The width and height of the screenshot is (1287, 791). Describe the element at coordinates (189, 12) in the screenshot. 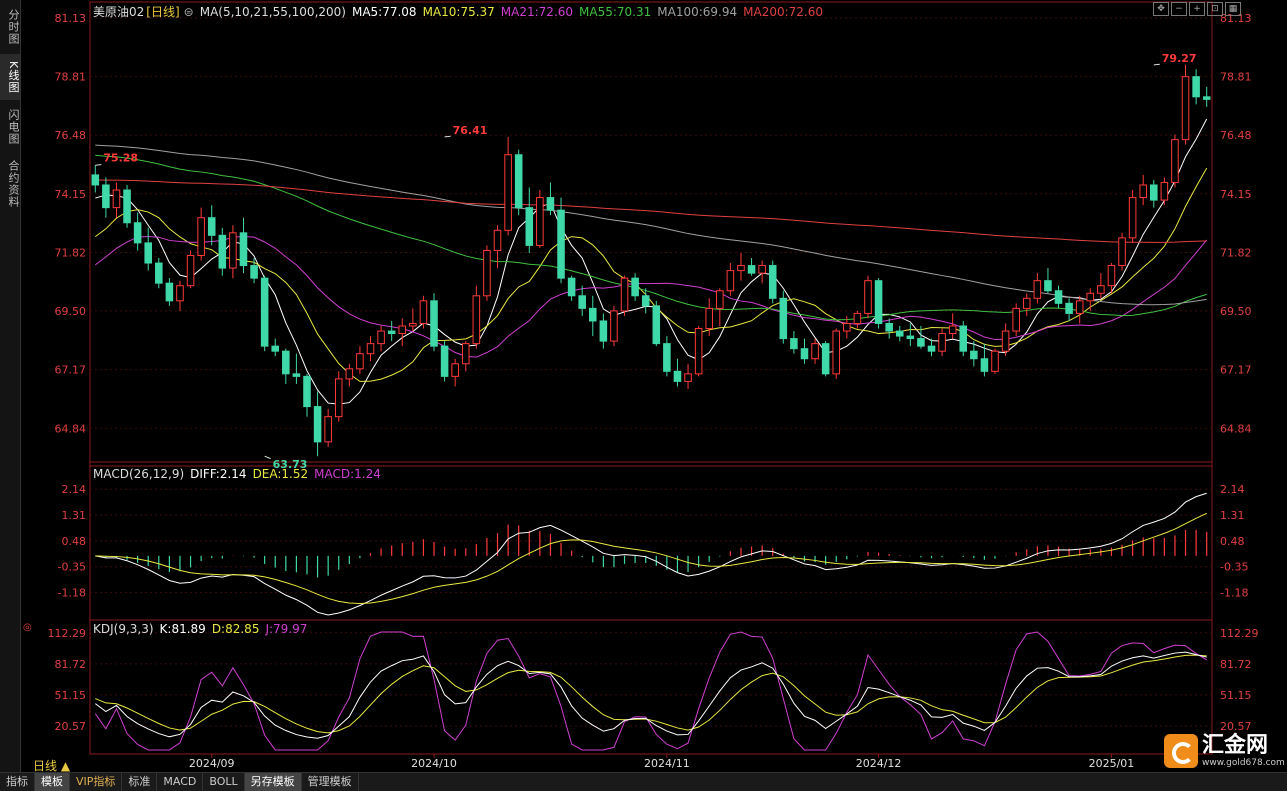

I see `settings-icon: ⊜` at that location.